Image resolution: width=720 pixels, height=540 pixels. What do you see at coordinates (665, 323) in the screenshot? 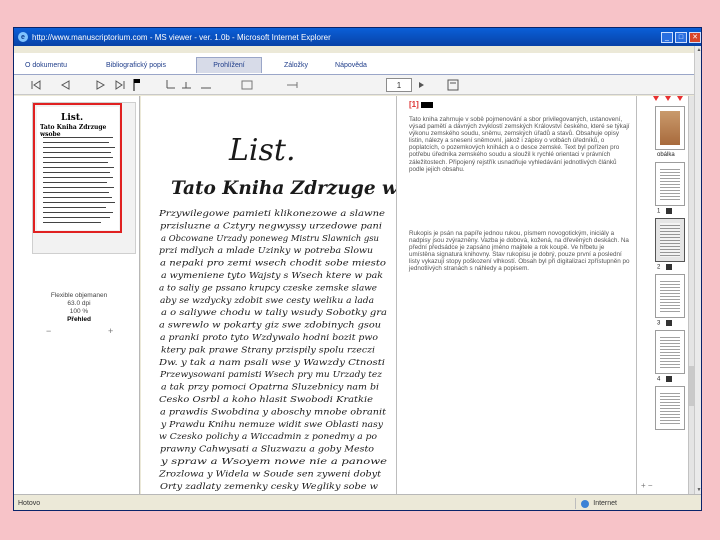
I see `page-thumb-label: 3` at bounding box center [665, 323].